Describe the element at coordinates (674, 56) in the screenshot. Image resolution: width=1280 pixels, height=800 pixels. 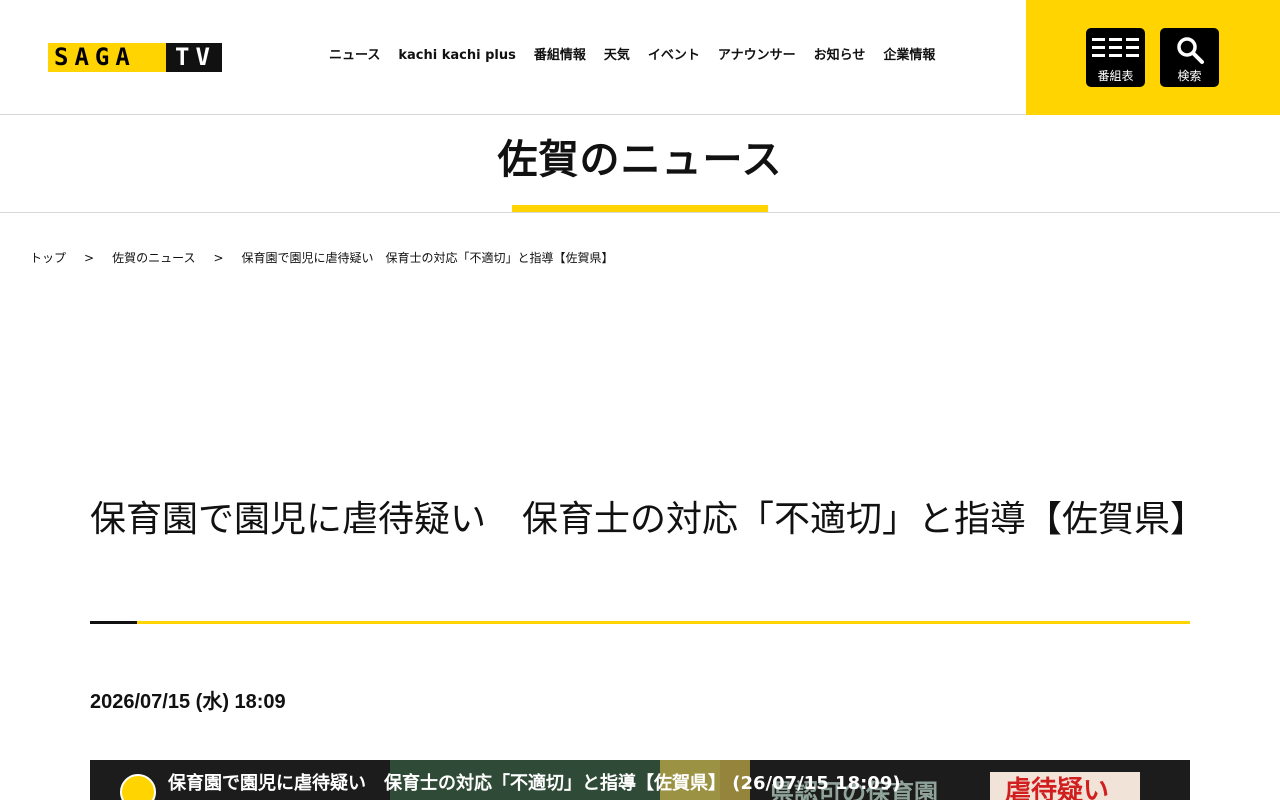
I see `nav-events: イベント` at that location.